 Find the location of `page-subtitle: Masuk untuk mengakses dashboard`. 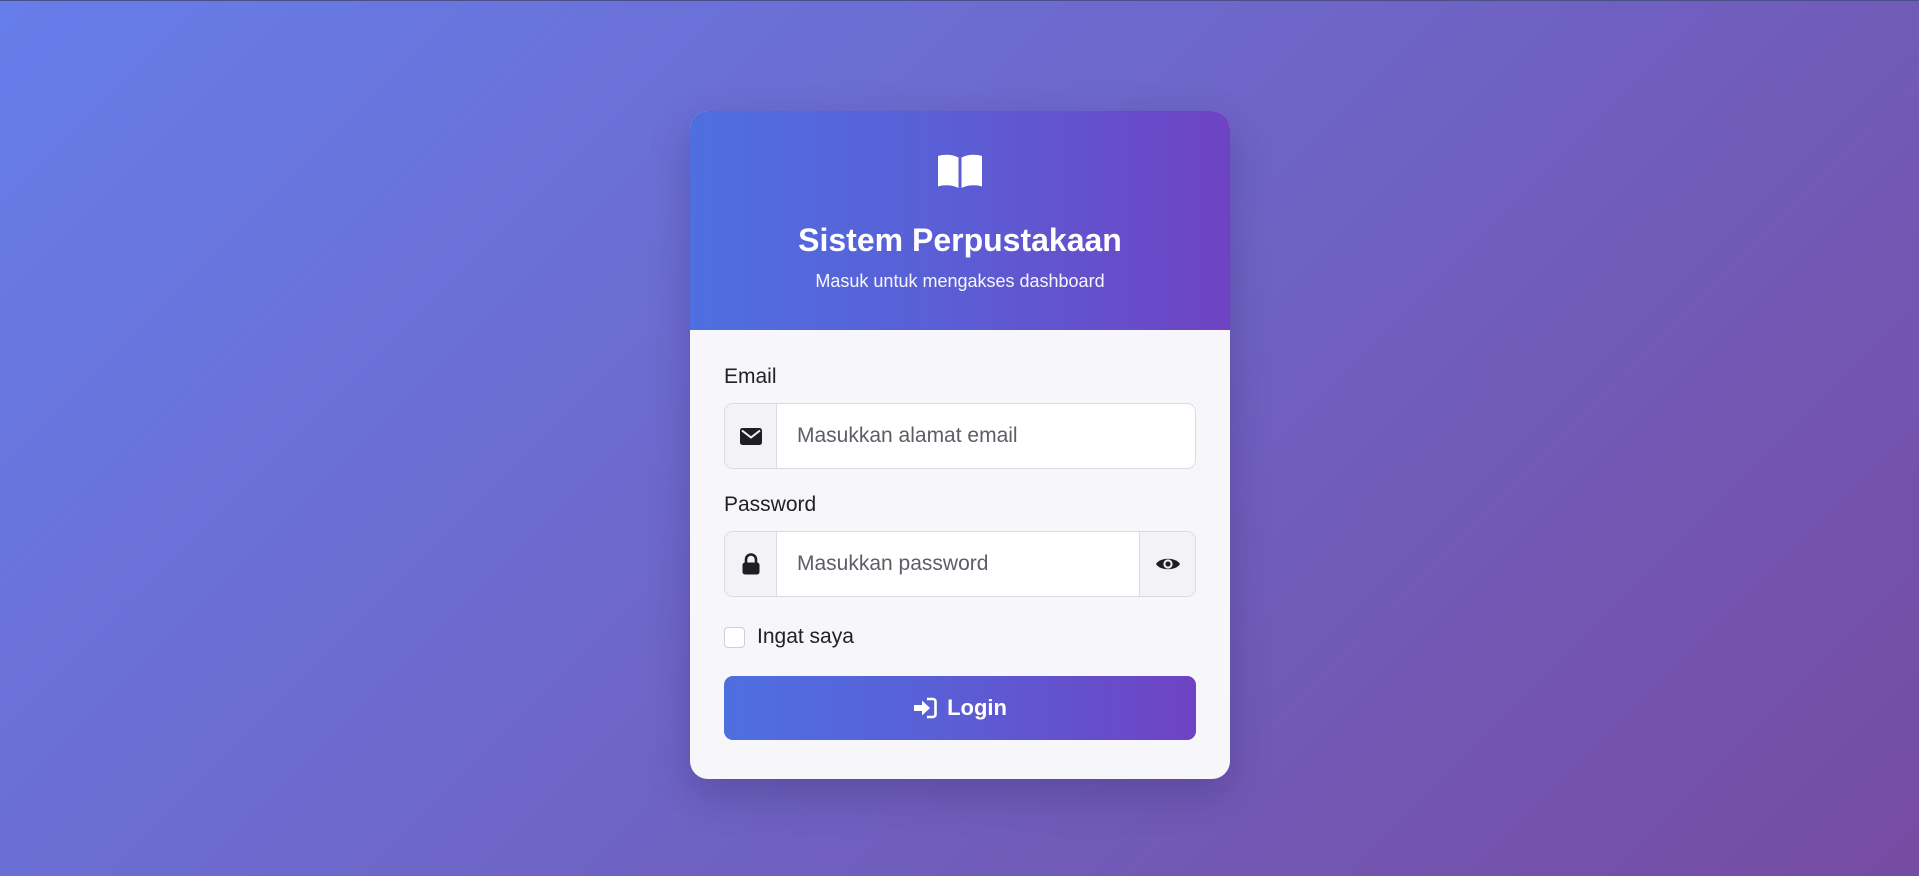

page-subtitle: Masuk untuk mengakses dashboard is located at coordinates (960, 281).